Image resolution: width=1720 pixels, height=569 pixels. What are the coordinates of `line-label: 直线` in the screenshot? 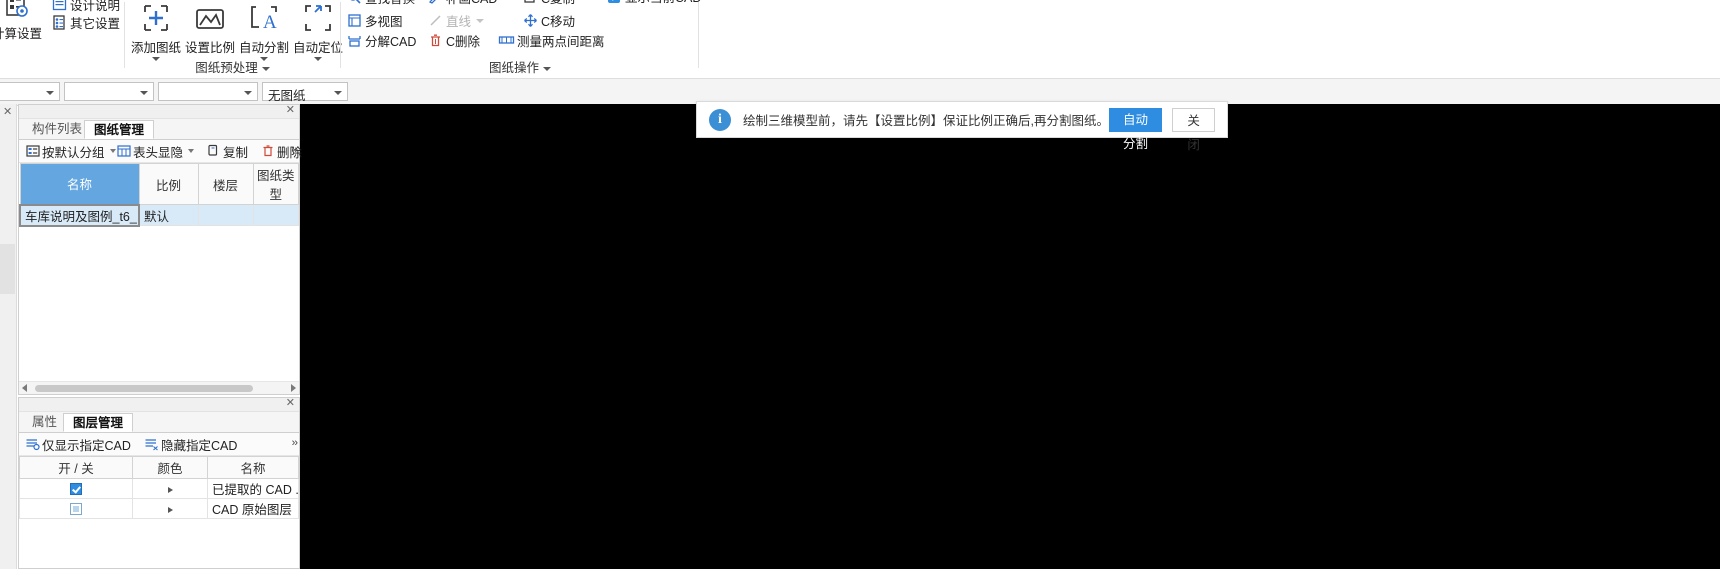 It's located at (459, 22).